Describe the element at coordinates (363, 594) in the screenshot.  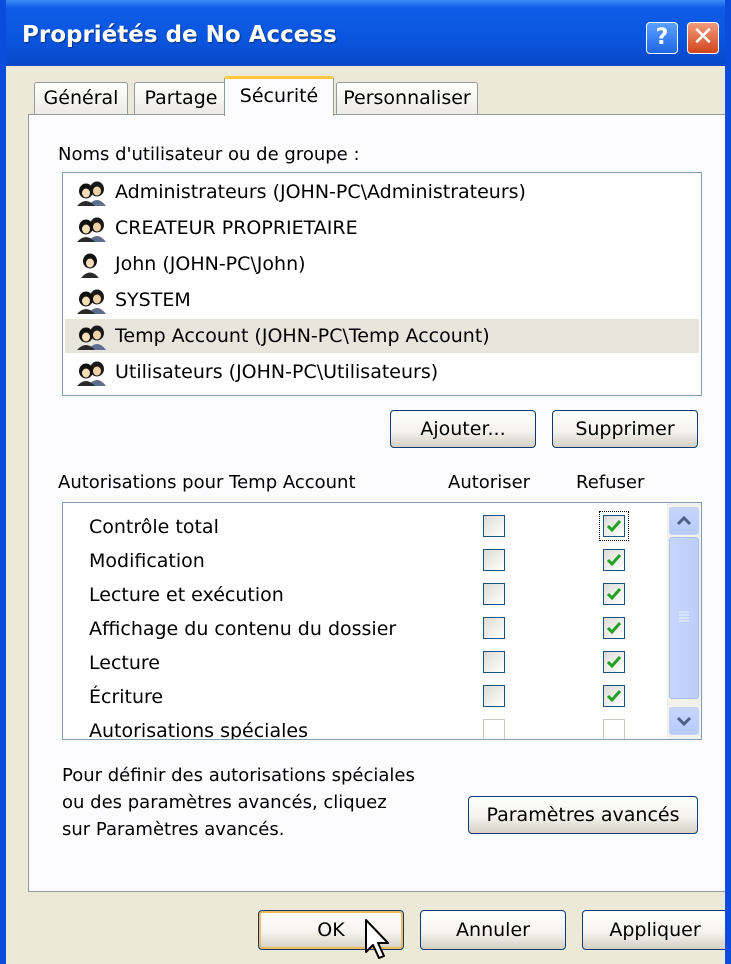
I see `permission-row: Lecture et exécution` at that location.